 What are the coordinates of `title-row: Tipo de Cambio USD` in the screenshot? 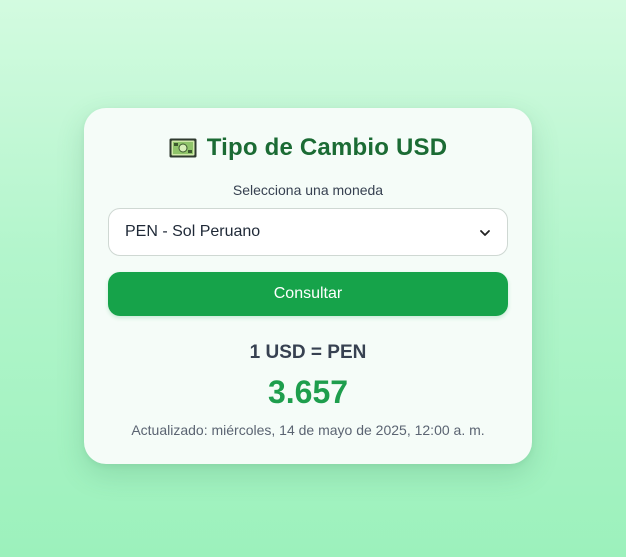 It's located at (308, 148).